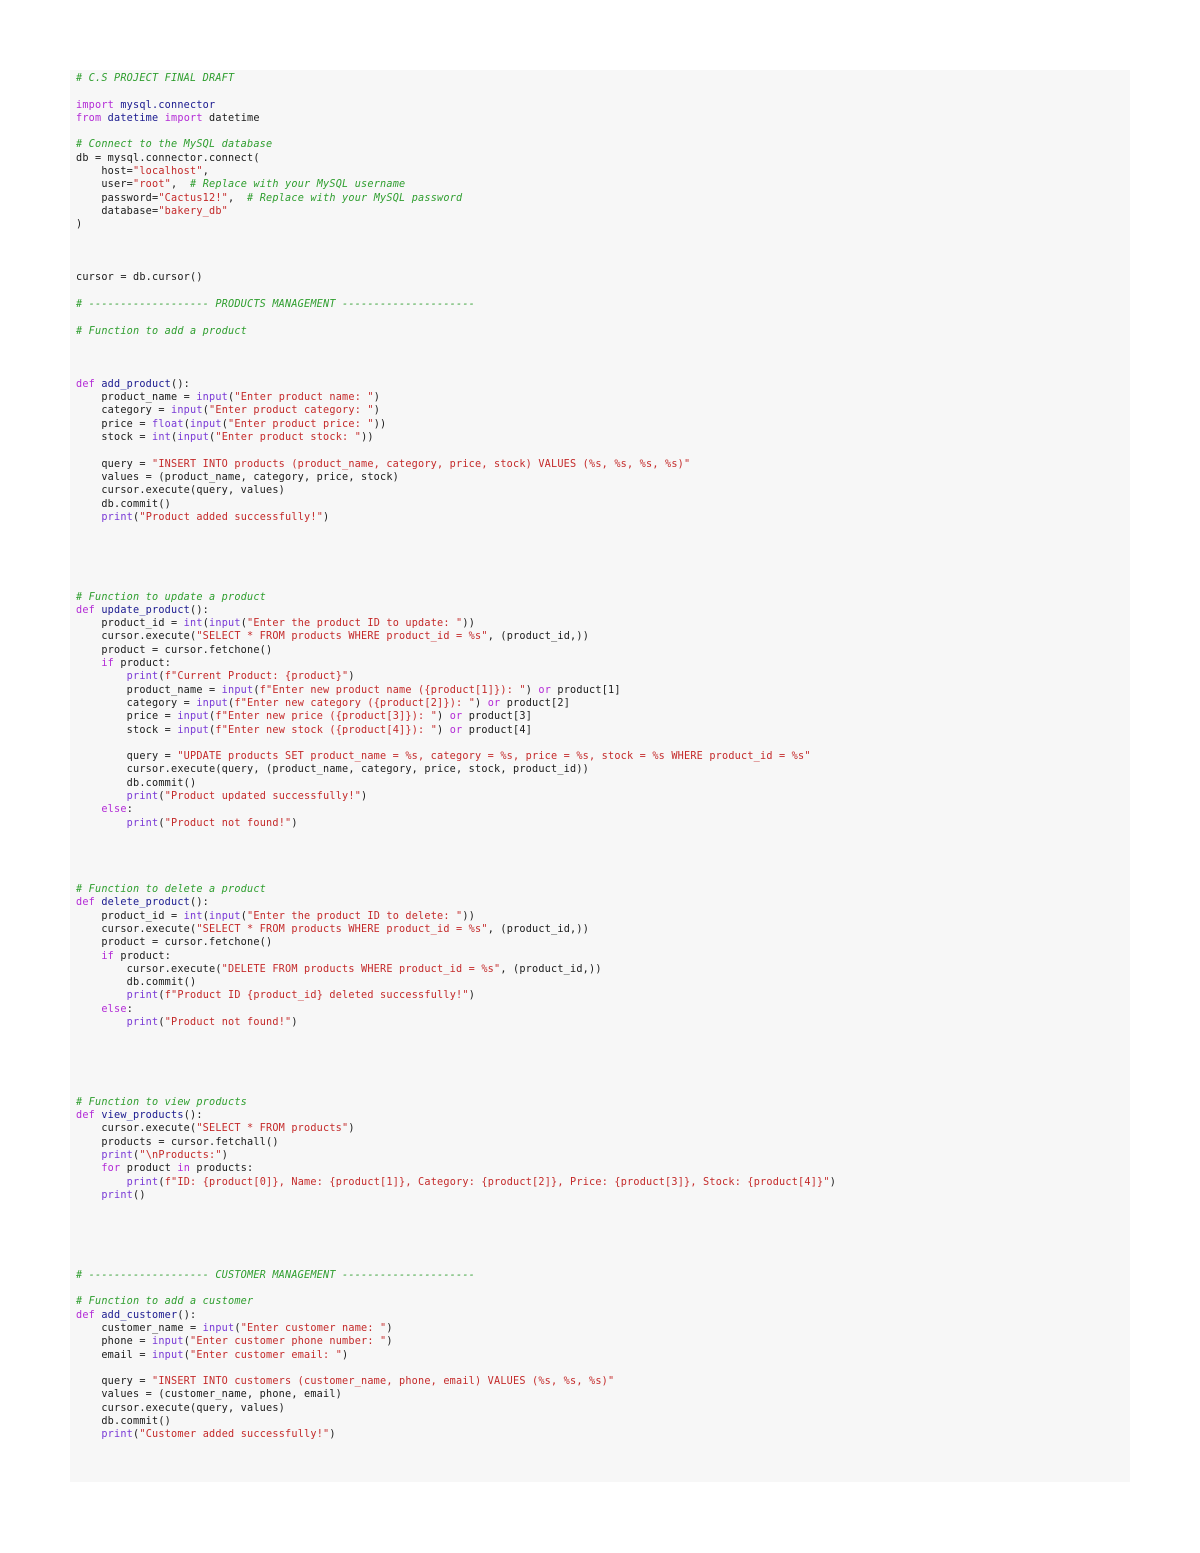 The height and width of the screenshot is (1553, 1200). Describe the element at coordinates (200, 903) in the screenshot. I see `plain-token: ():` at that location.